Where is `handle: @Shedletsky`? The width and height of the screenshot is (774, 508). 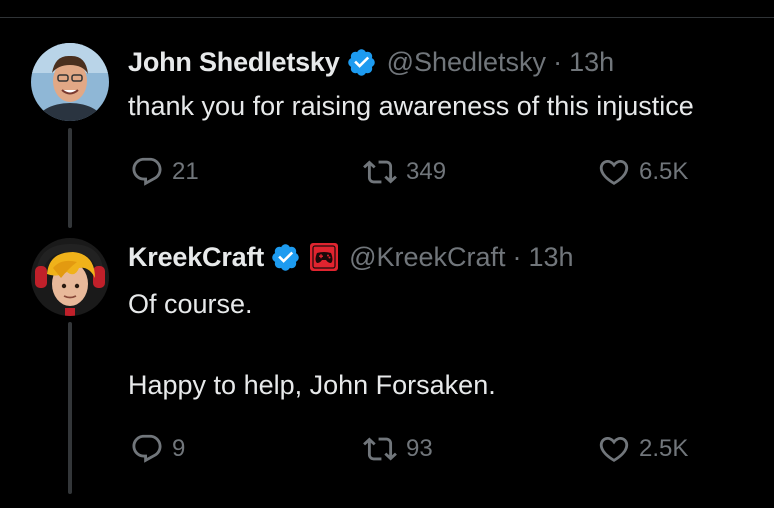 handle: @Shedletsky is located at coordinates (466, 62).